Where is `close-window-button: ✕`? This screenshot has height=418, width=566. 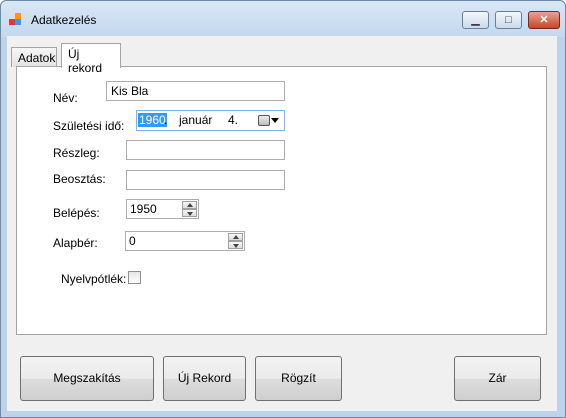
close-window-button: ✕ is located at coordinates (544, 20).